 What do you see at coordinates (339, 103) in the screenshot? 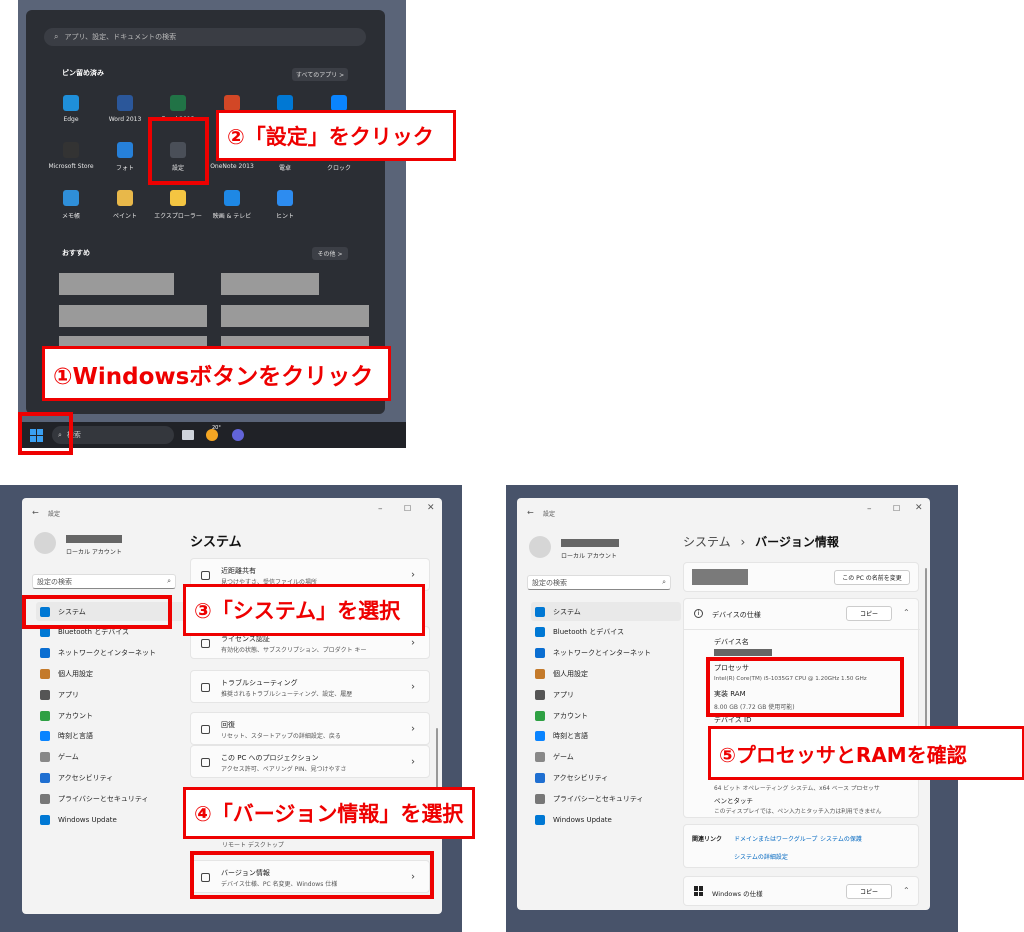
I see `calendar-icon` at bounding box center [339, 103].